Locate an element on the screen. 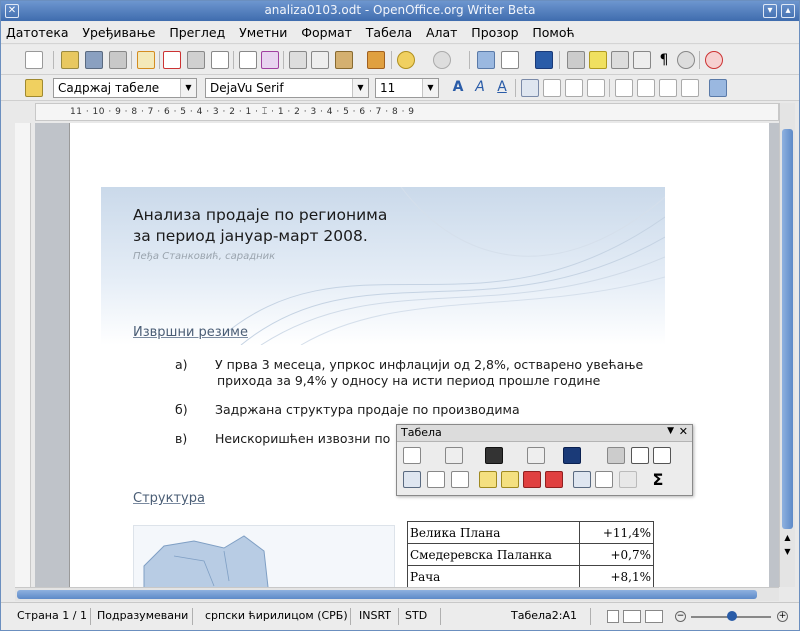 The height and width of the screenshot is (631, 800). insert-mode: INSRT is located at coordinates (377, 616).